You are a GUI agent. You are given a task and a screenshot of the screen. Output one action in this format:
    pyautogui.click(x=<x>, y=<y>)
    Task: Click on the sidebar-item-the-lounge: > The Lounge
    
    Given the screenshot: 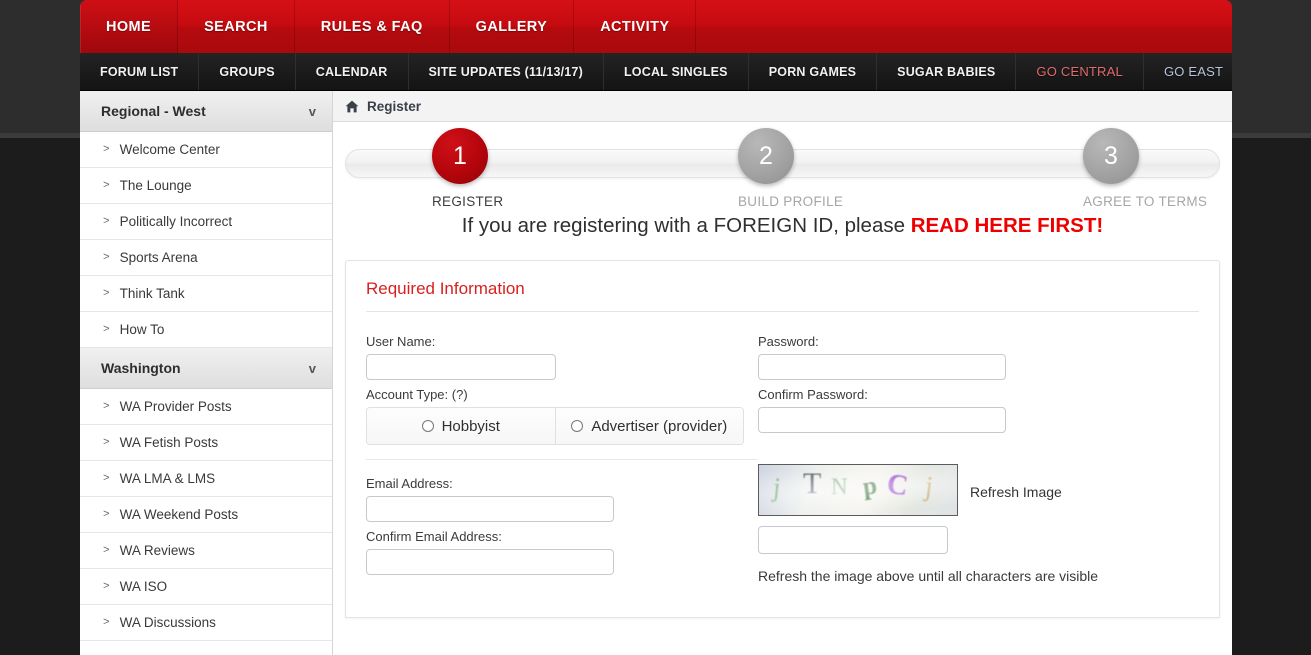 What is the action you would take?
    pyautogui.click(x=206, y=186)
    